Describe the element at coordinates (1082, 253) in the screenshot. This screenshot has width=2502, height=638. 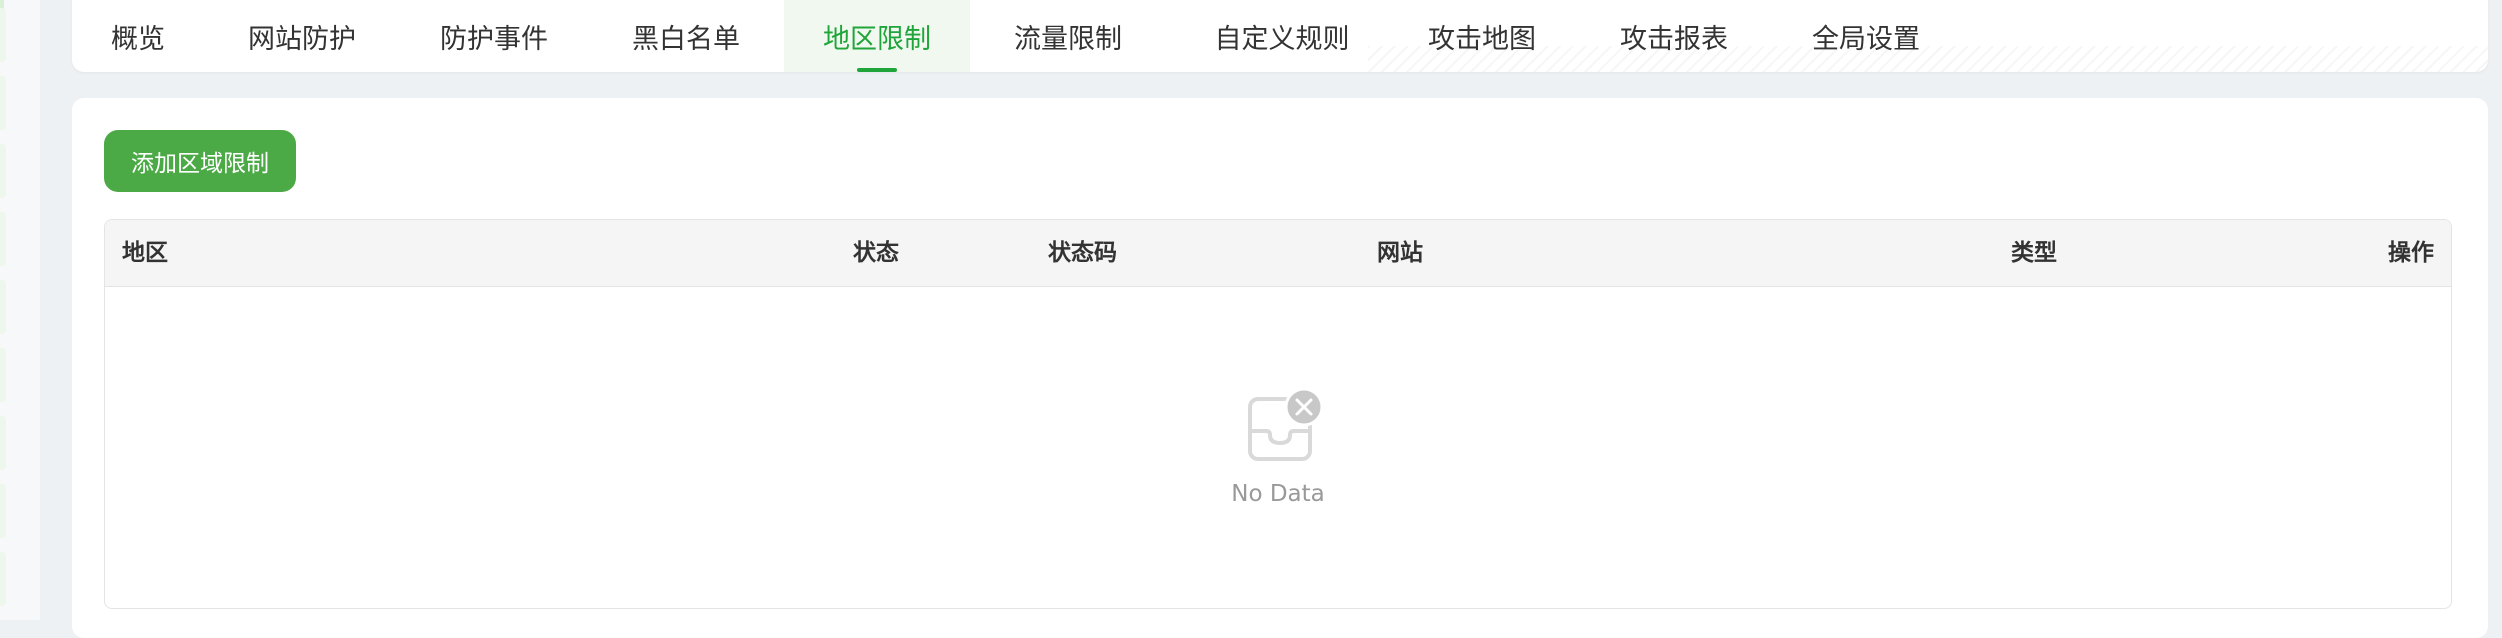
I see `column-header-status-code: 状态码` at that location.